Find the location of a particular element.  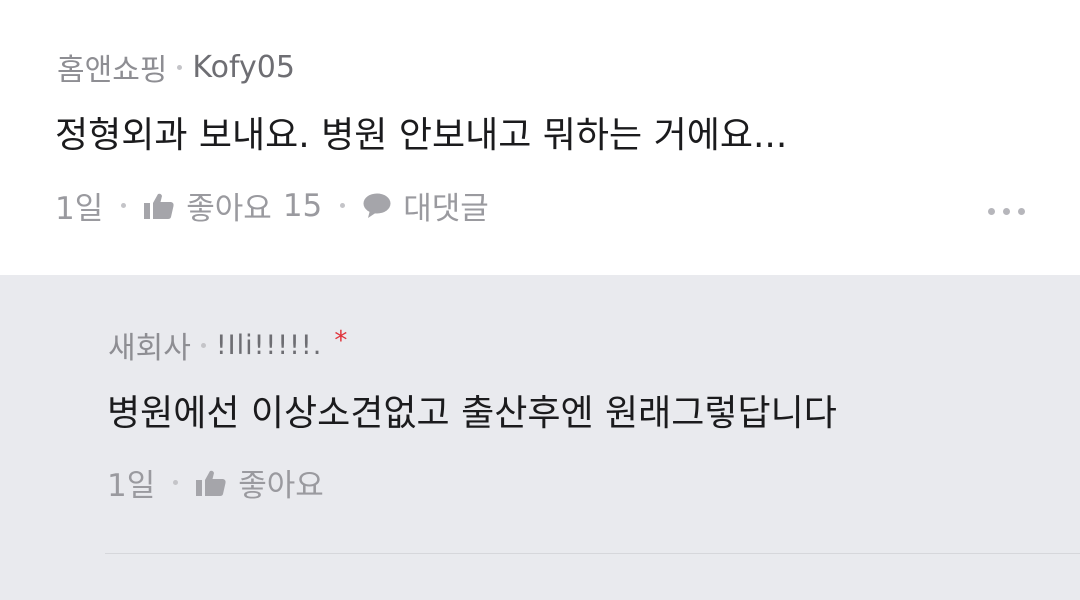

comment-time: 1일 is located at coordinates (79, 209).